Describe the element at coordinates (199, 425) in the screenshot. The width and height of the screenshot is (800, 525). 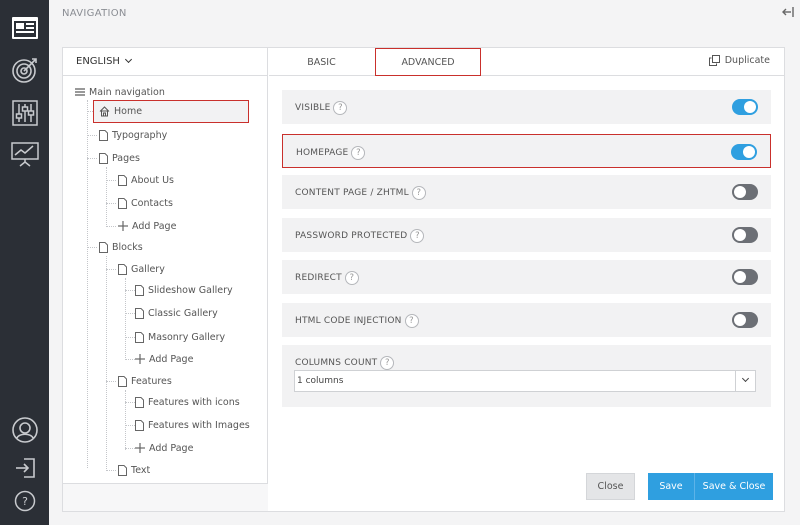
I see `tree-item-label: Features with Images` at that location.